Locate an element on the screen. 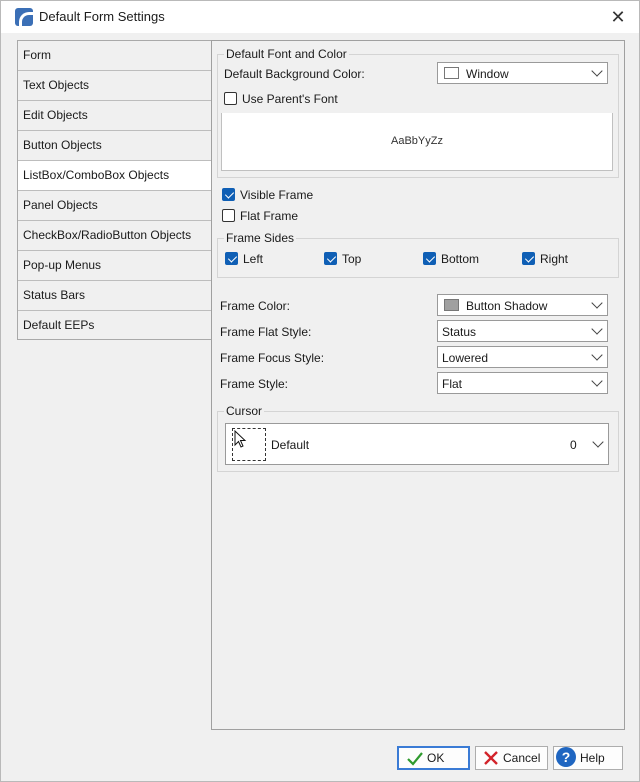 The width and height of the screenshot is (640, 782). frame-focus-style-value: Lowered is located at coordinates (465, 358).